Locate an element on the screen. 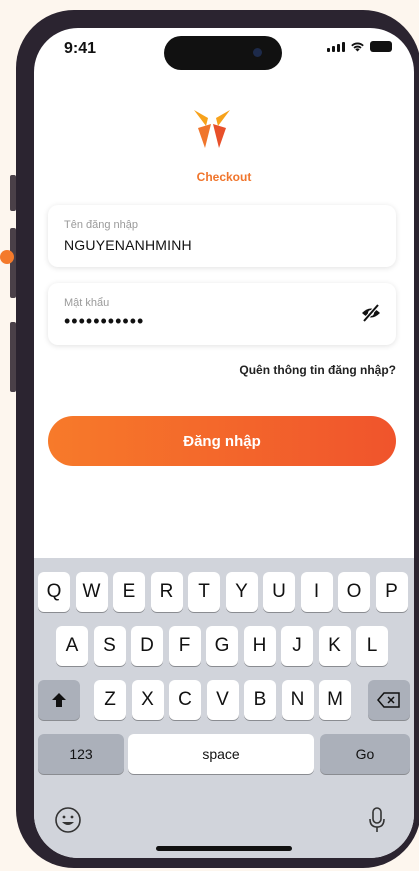 The height and width of the screenshot is (871, 419). status-icons is located at coordinates (359, 46).